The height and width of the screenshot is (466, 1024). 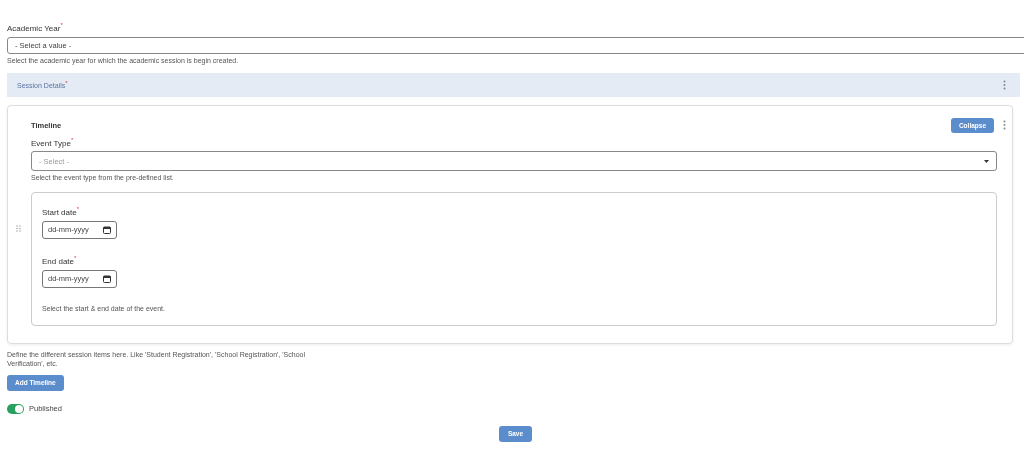 I want to click on field-label: Start date$^{*}$, so click(x=61, y=211).